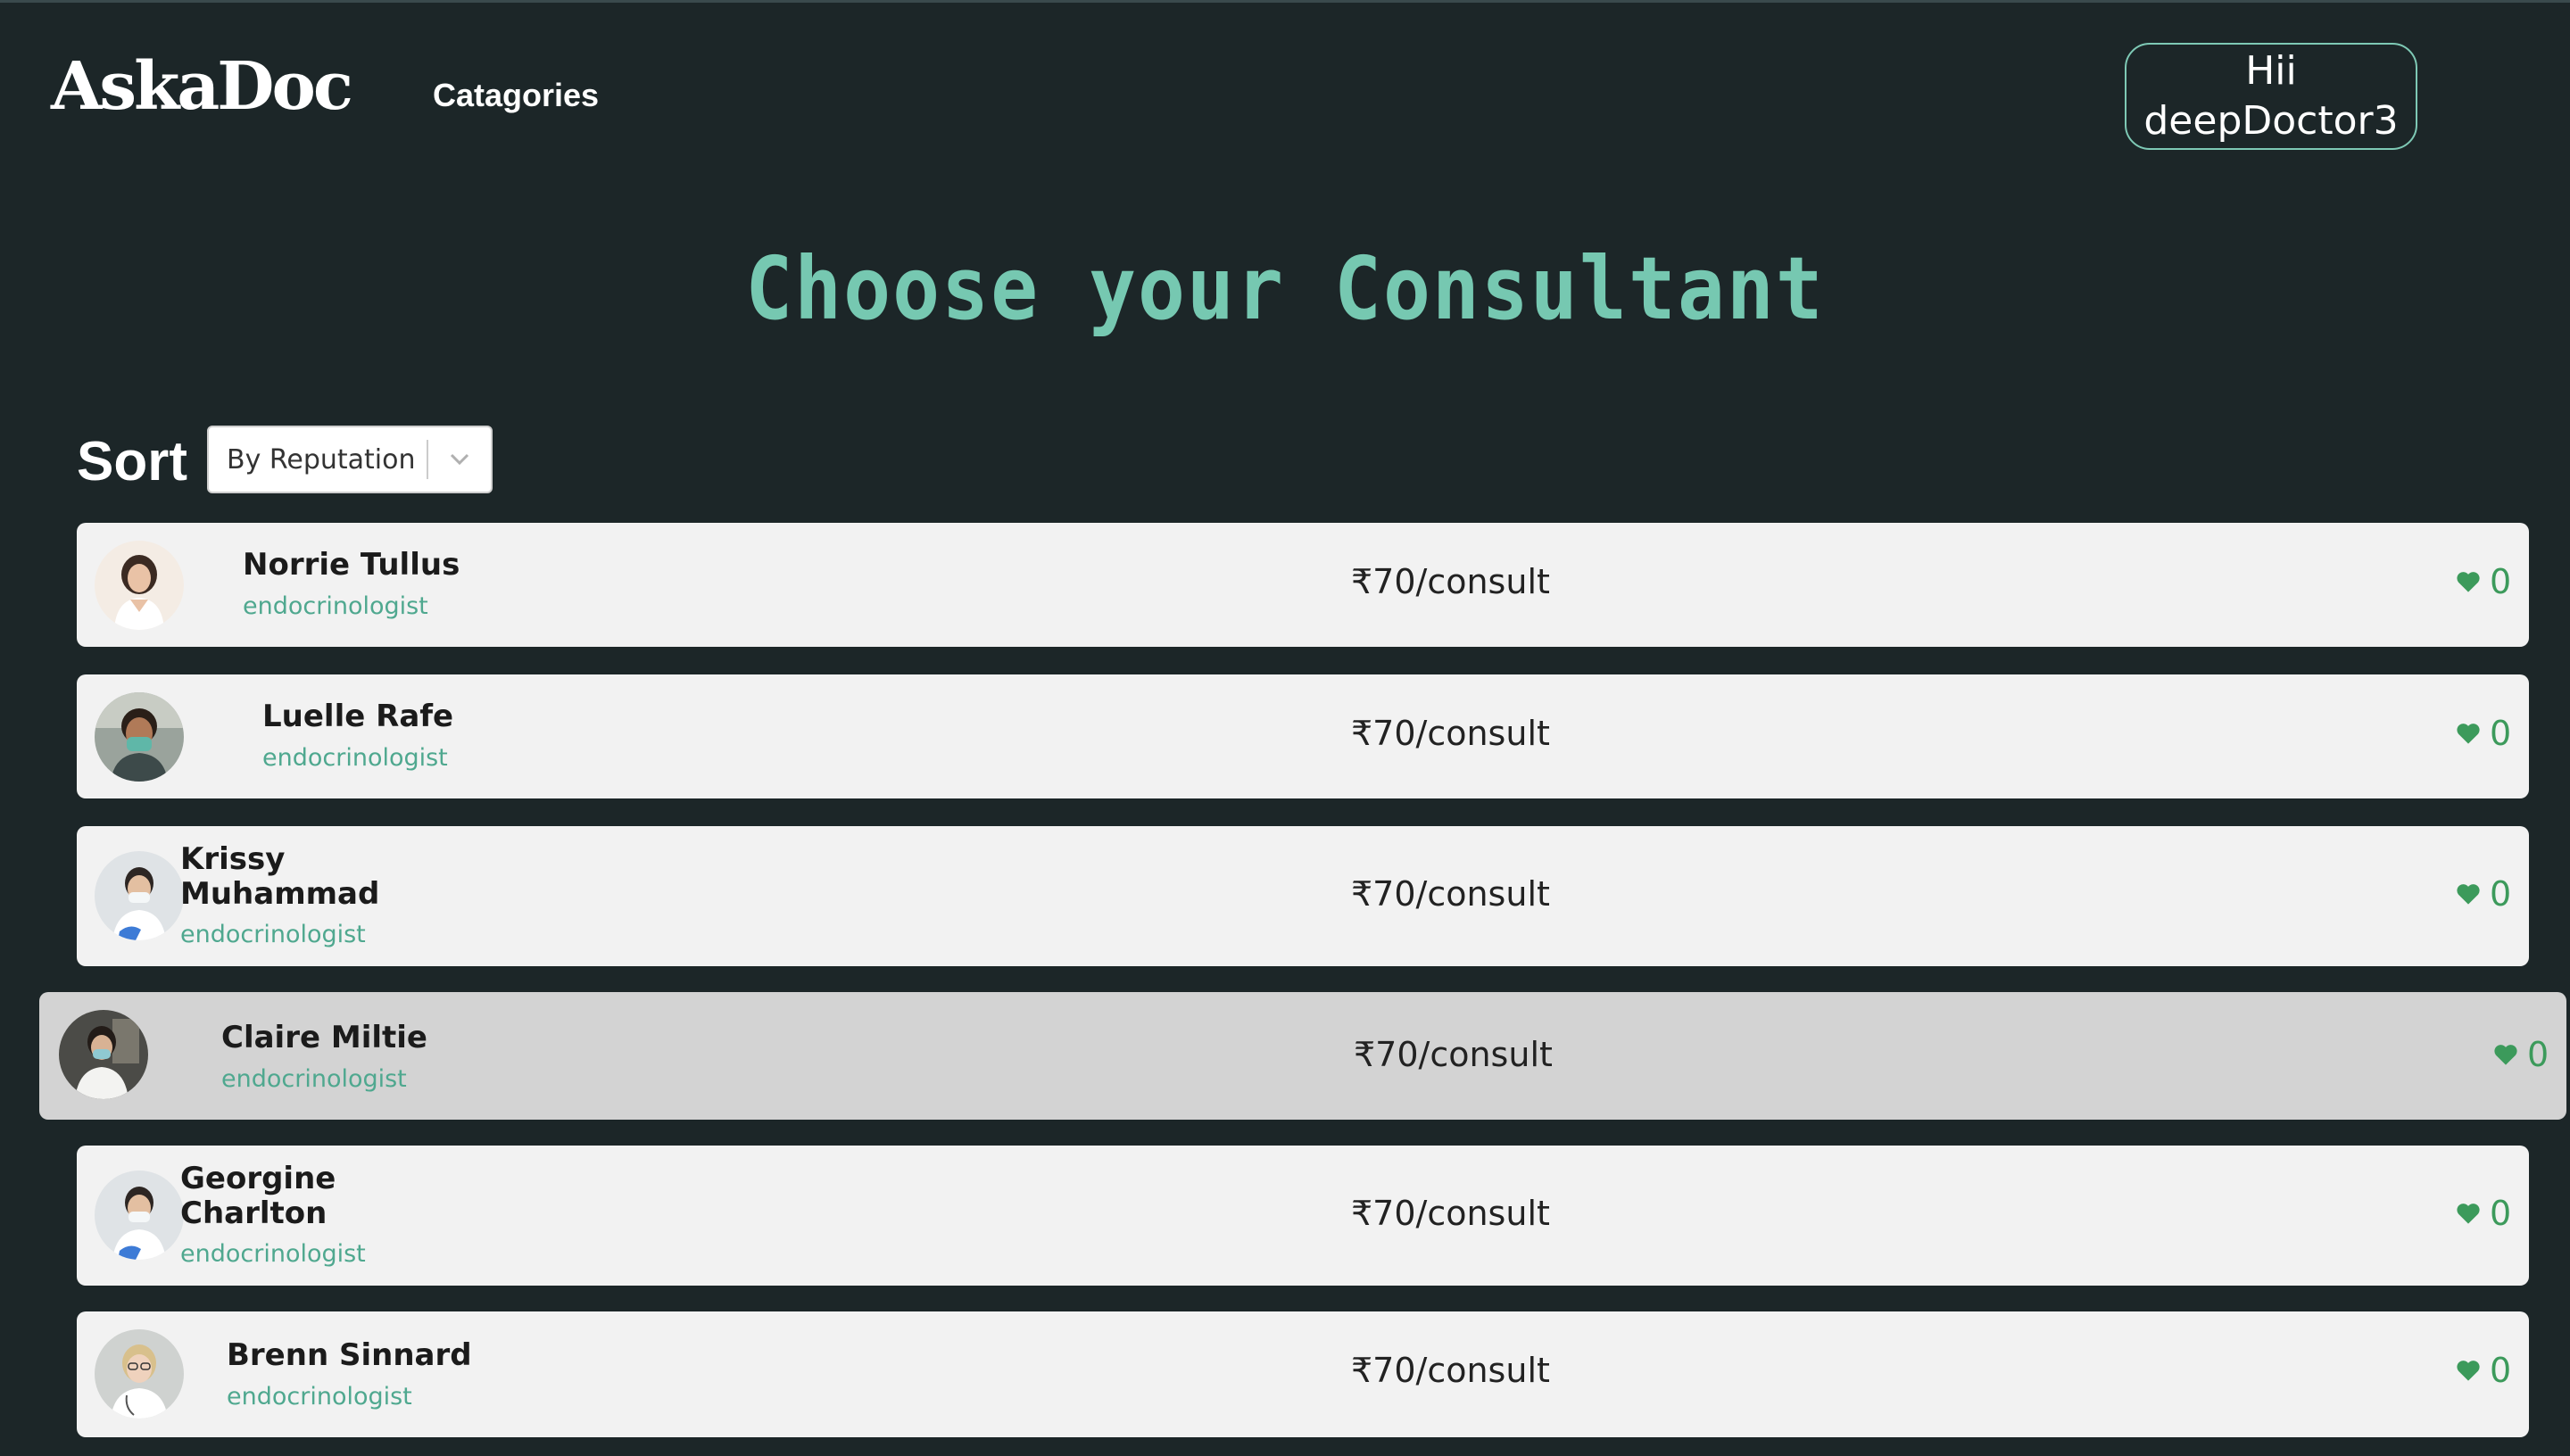 The height and width of the screenshot is (1456, 2570). What do you see at coordinates (2271, 121) in the screenshot?
I see `username-text: deepDoctor3` at bounding box center [2271, 121].